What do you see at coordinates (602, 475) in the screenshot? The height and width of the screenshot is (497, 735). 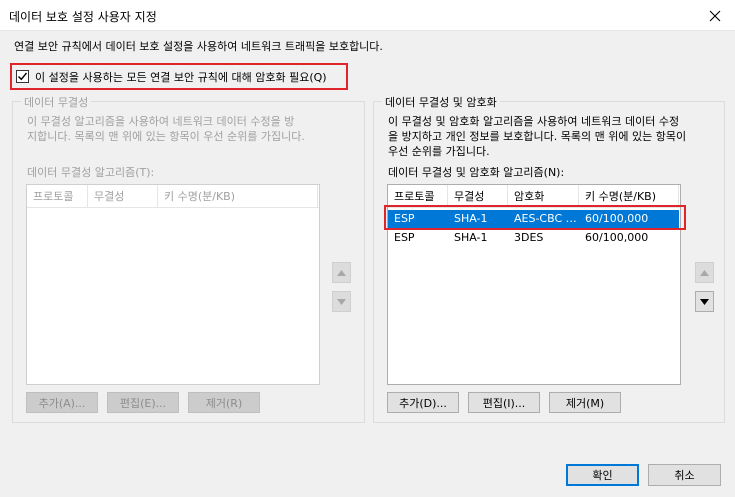 I see `ok-button: 확인` at bounding box center [602, 475].